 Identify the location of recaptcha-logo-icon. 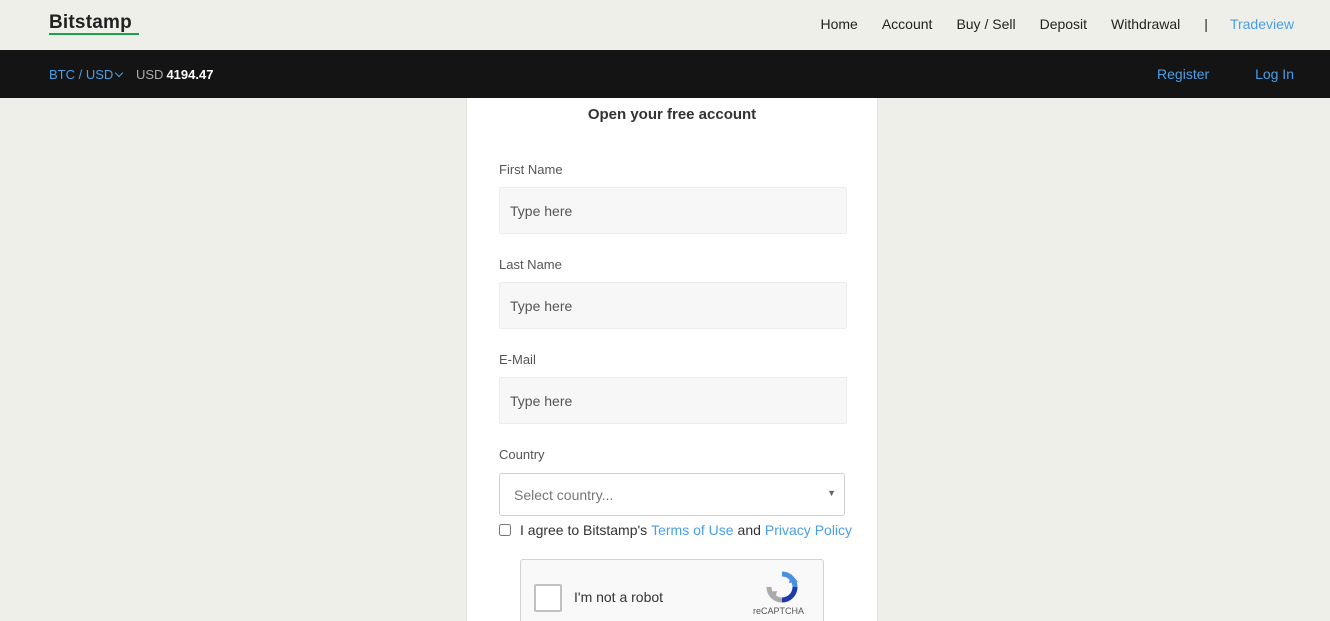
(782, 587).